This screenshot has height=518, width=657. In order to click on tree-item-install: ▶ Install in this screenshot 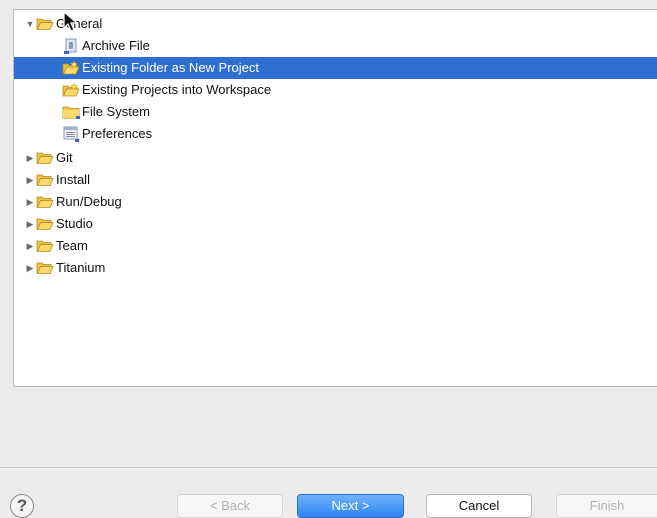, I will do `click(335, 180)`.